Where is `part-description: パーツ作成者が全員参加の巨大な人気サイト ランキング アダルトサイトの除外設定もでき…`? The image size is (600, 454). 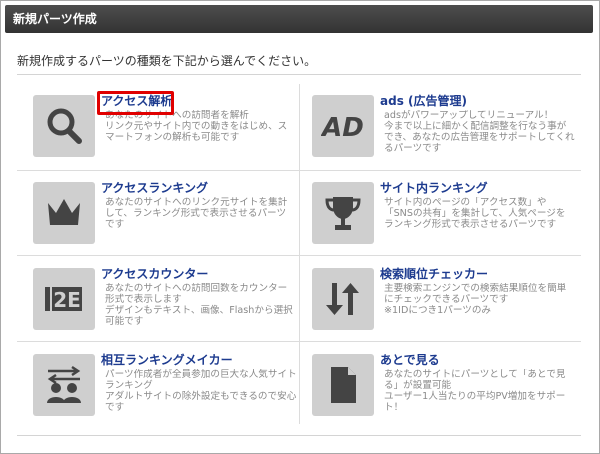 part-description: パーツ作成者が全員参加の巨大な人気サイト ランキング アダルトサイトの除外設定もでき… is located at coordinates (201, 391).